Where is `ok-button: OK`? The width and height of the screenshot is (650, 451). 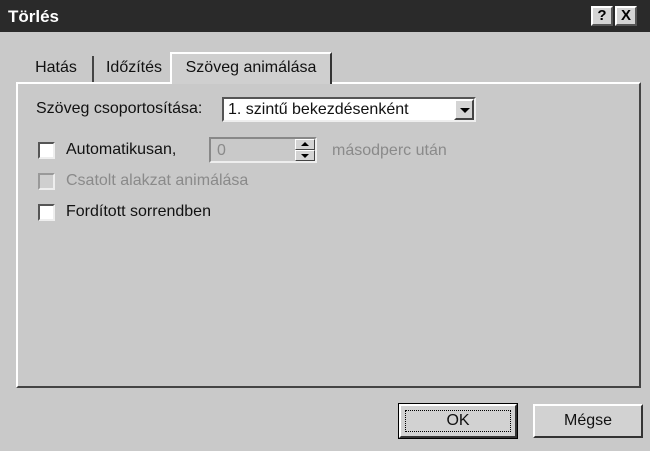 ok-button: OK is located at coordinates (458, 421).